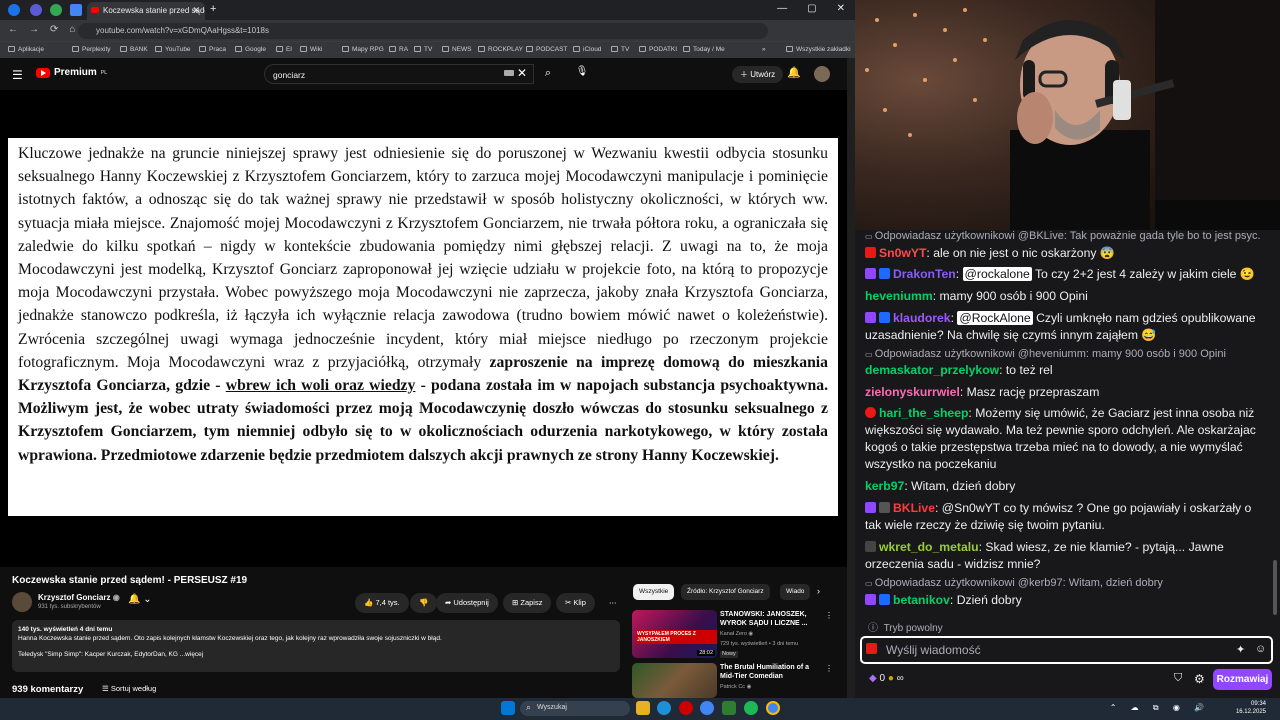 The width and height of the screenshot is (1280, 720). What do you see at coordinates (212, 49) in the screenshot?
I see `bookmark: Praca` at bounding box center [212, 49].